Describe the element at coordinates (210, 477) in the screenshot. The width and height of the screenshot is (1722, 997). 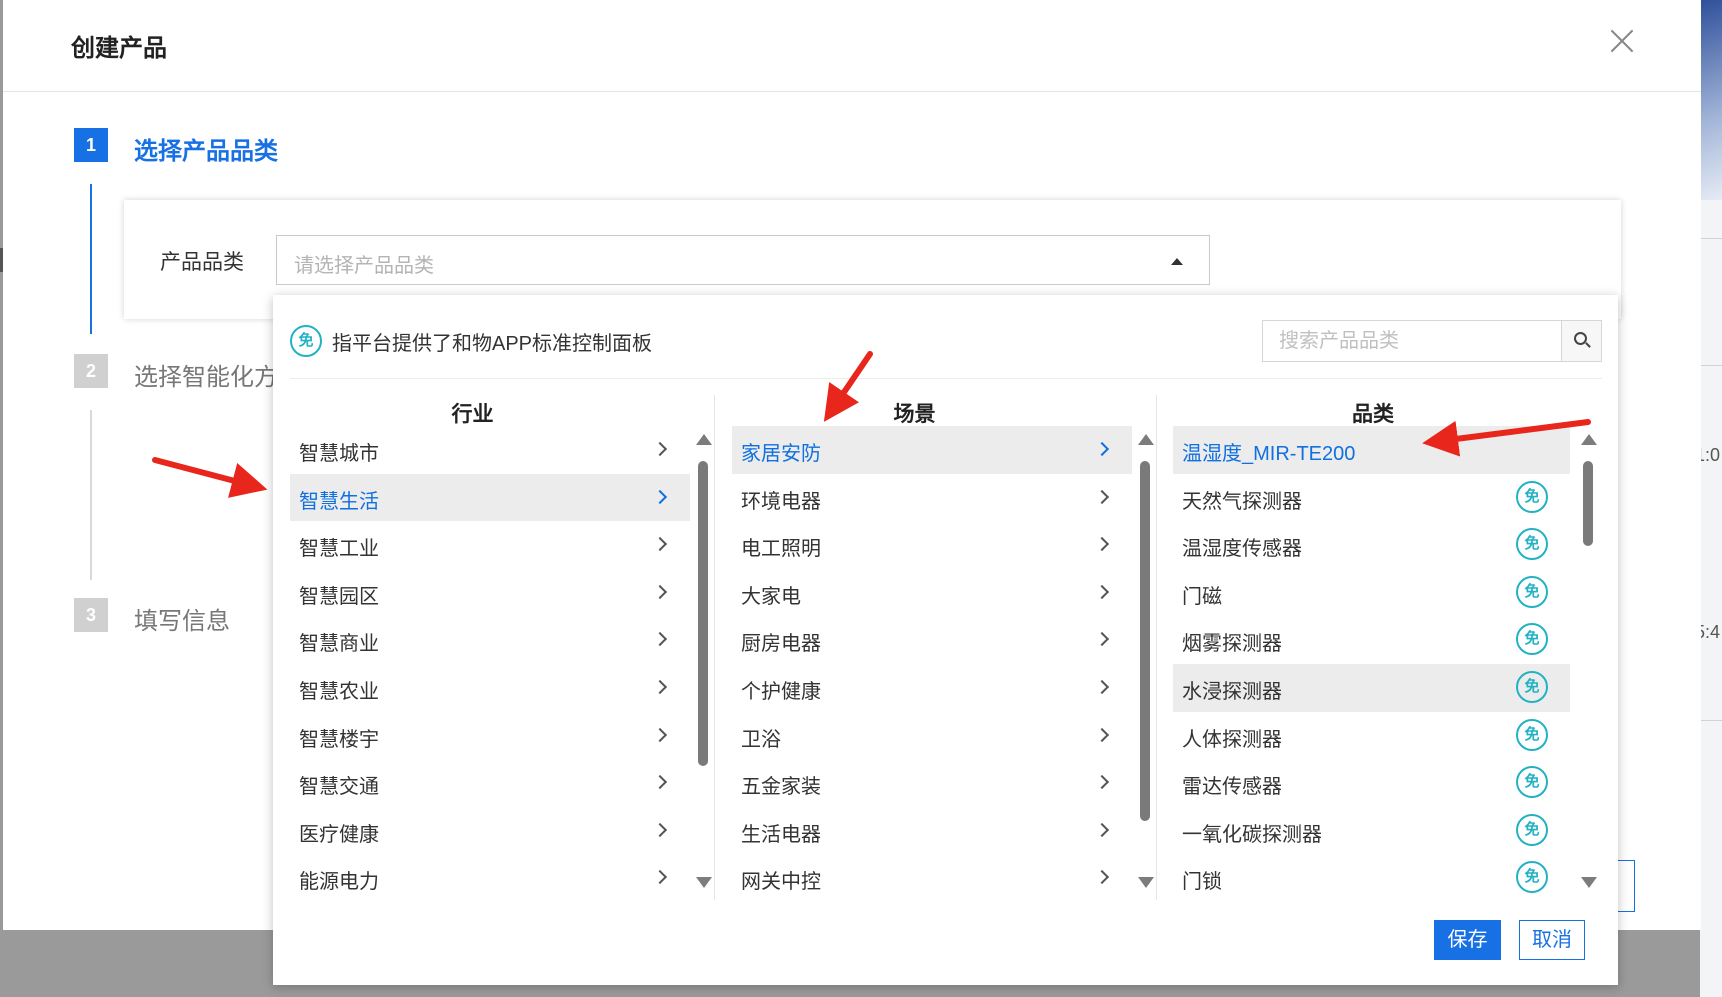
I see `arrow-industry` at that location.